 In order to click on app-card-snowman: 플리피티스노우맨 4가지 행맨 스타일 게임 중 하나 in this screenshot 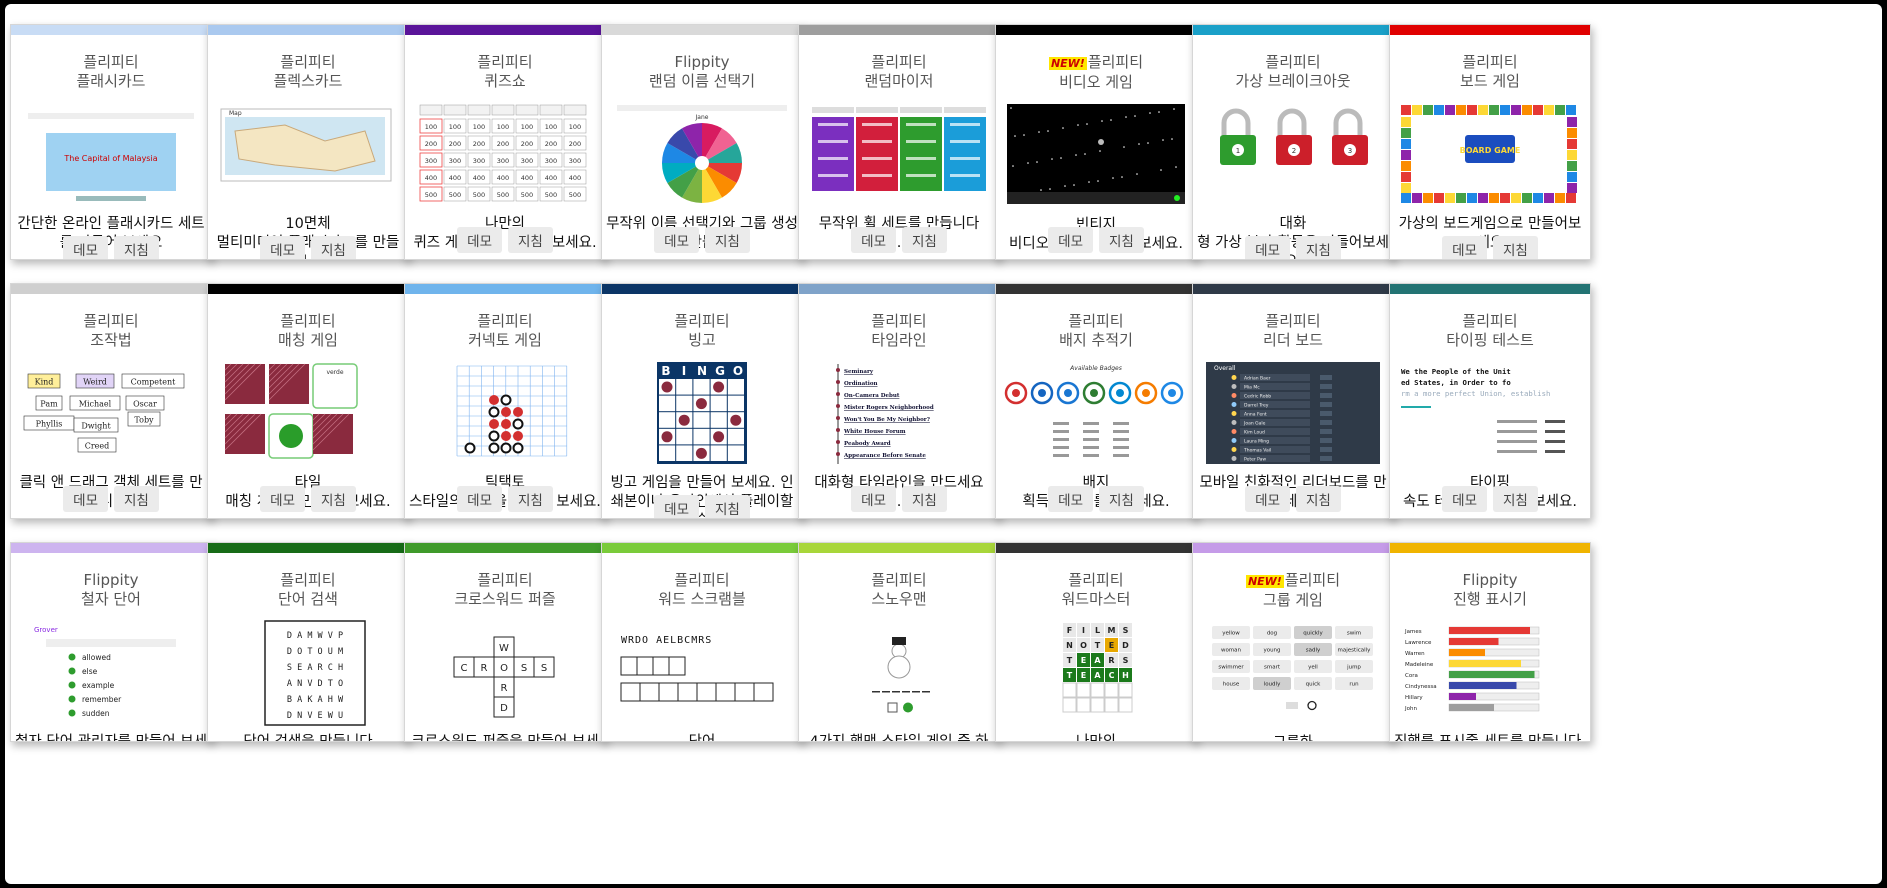, I will do `click(899, 642)`.